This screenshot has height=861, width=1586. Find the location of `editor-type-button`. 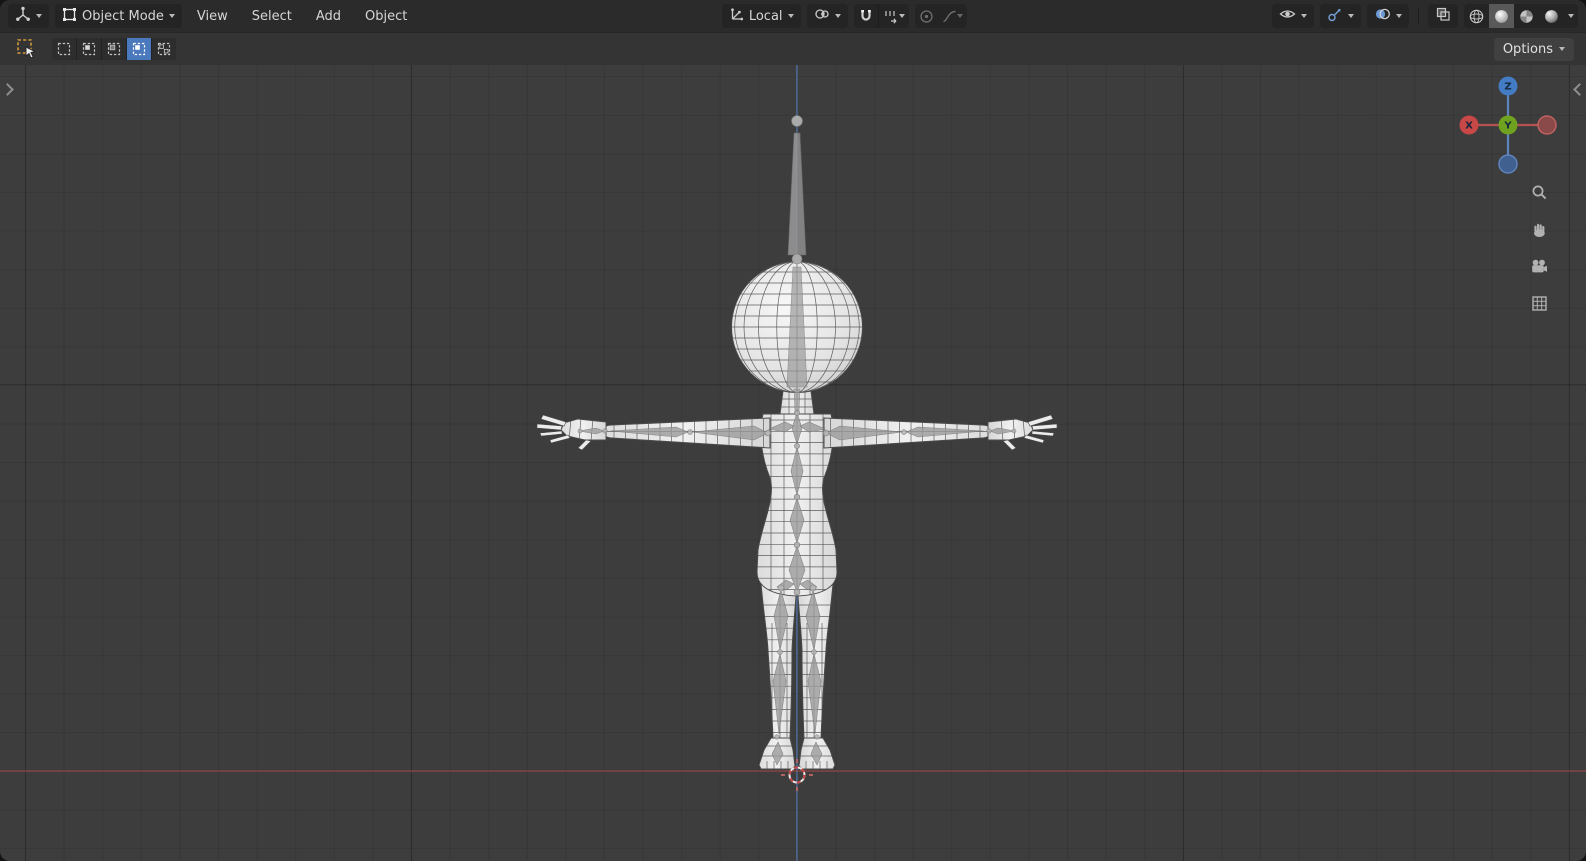

editor-type-button is located at coordinates (28, 16).